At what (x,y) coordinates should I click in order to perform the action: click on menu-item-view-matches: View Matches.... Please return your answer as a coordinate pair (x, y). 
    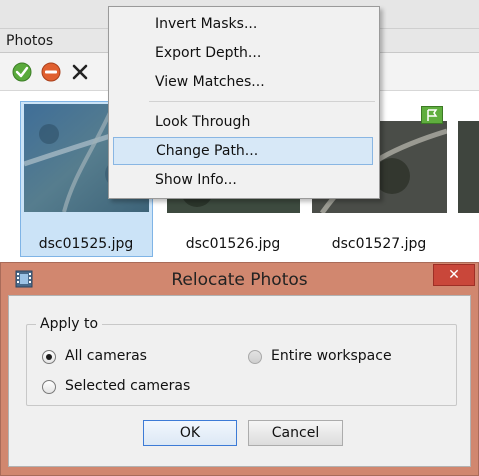
    Looking at the image, I should click on (243, 83).